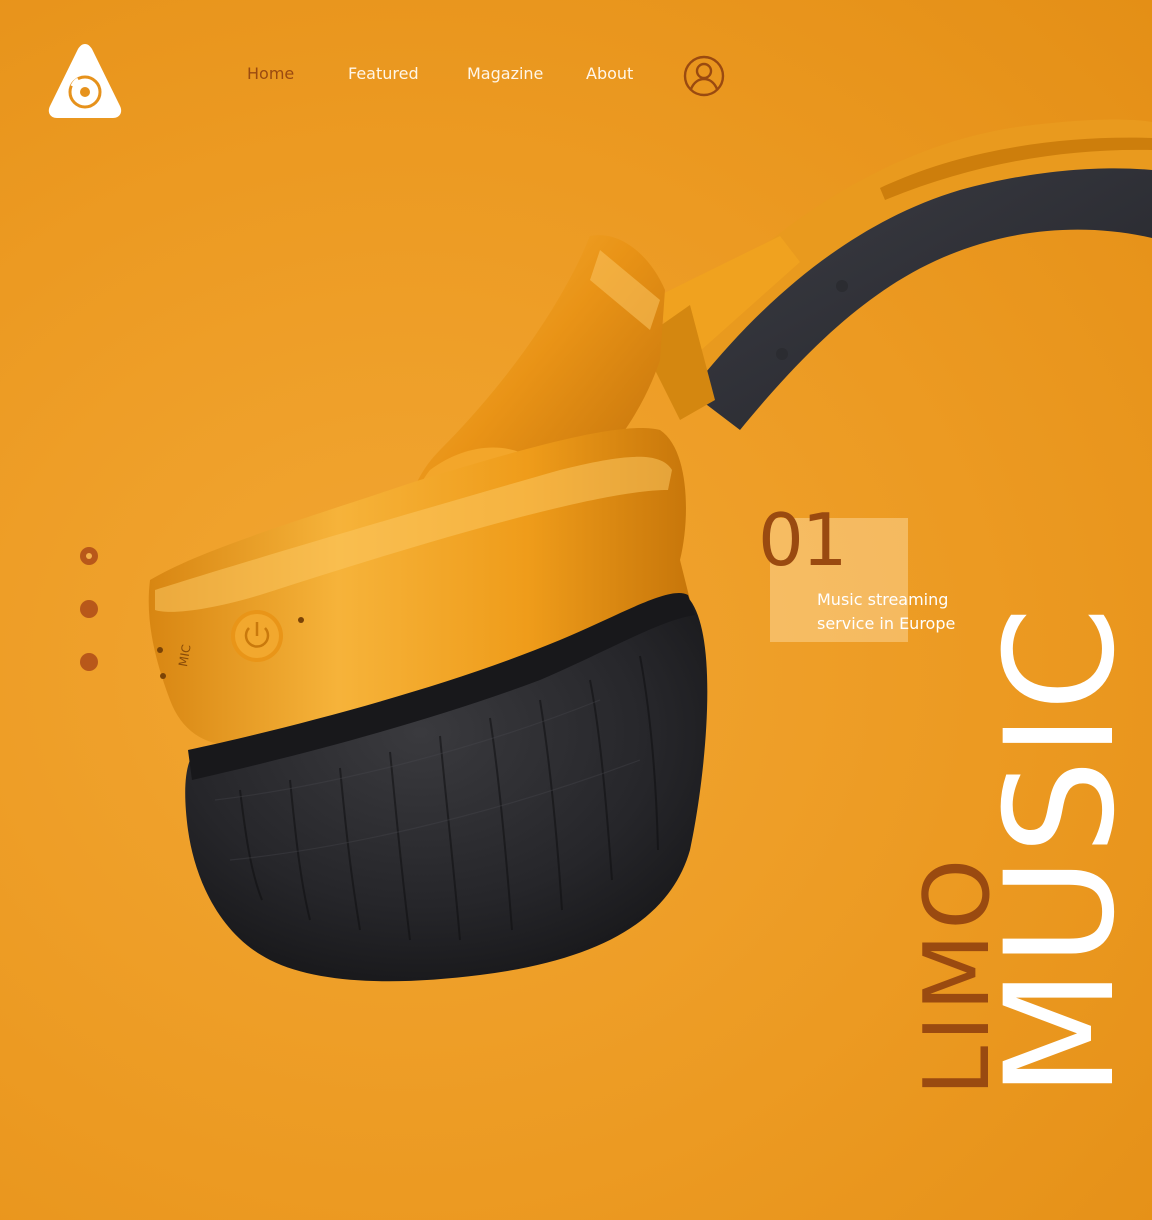 This screenshot has height=1220, width=1152. Describe the element at coordinates (886, 611) in the screenshot. I see `feature-description: Music streaming service in Europe` at that location.